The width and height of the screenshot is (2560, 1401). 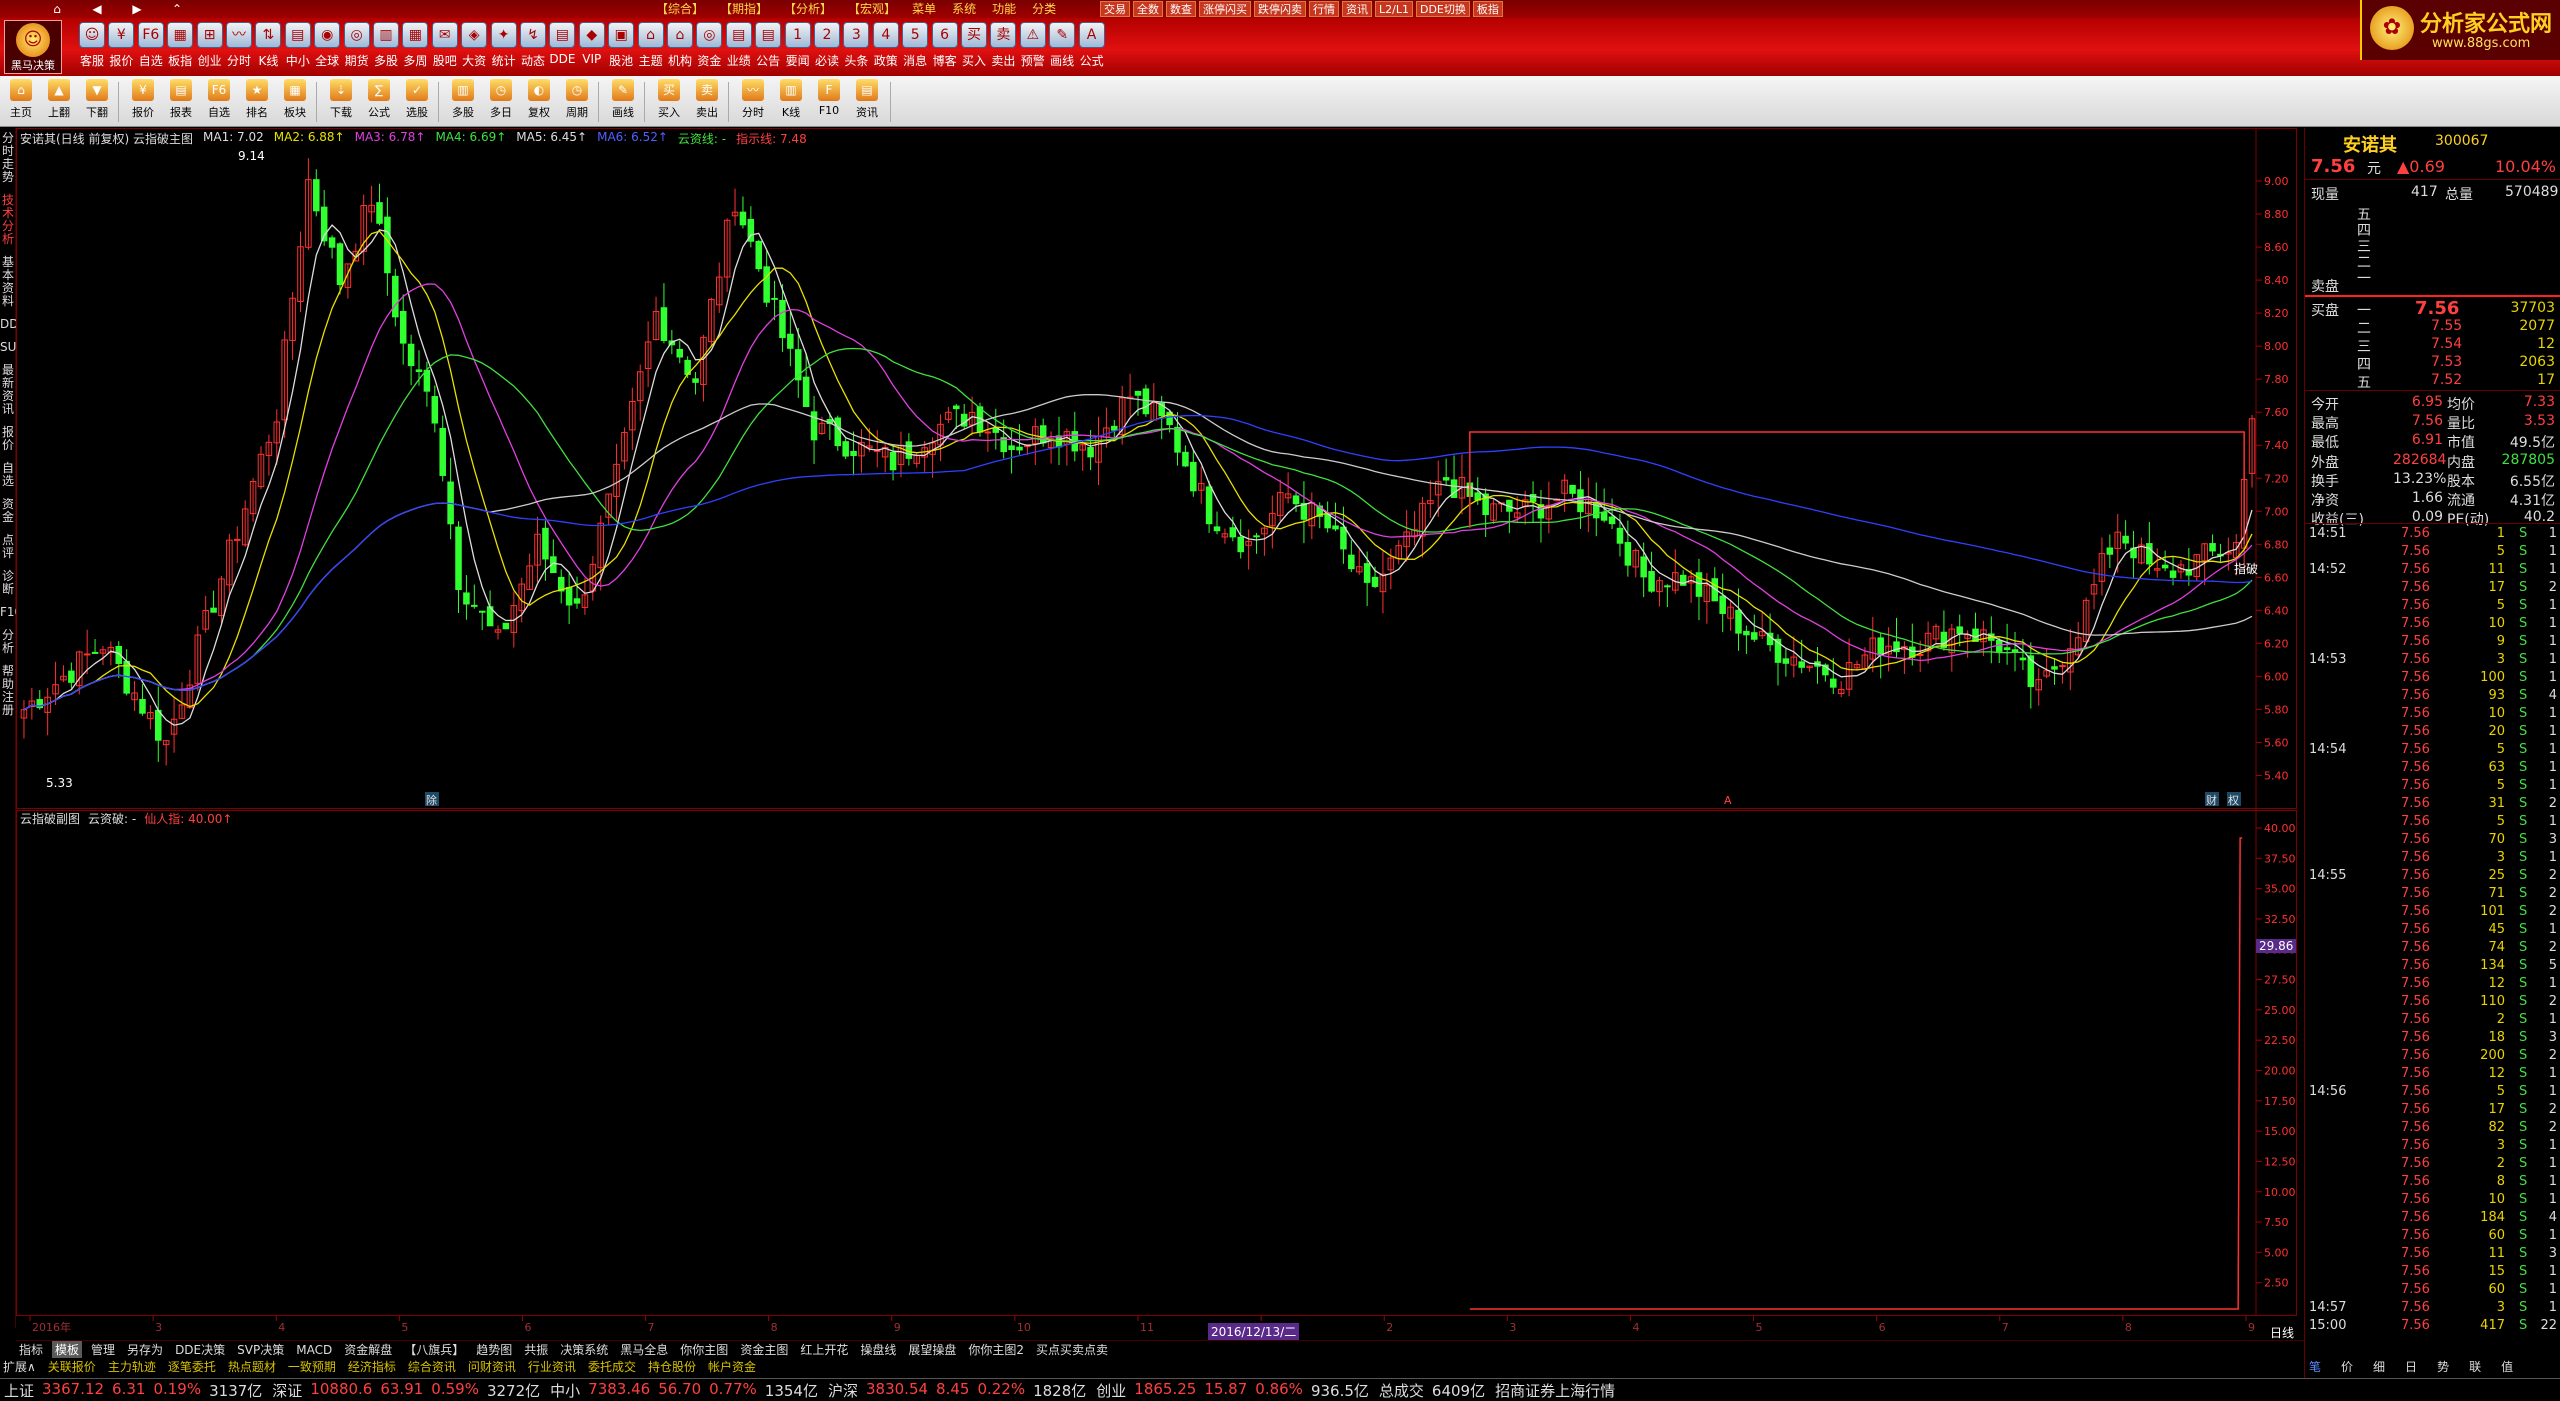 I want to click on indicator-tab-19: 买点买卖点卖, so click(x=1072, y=1349).